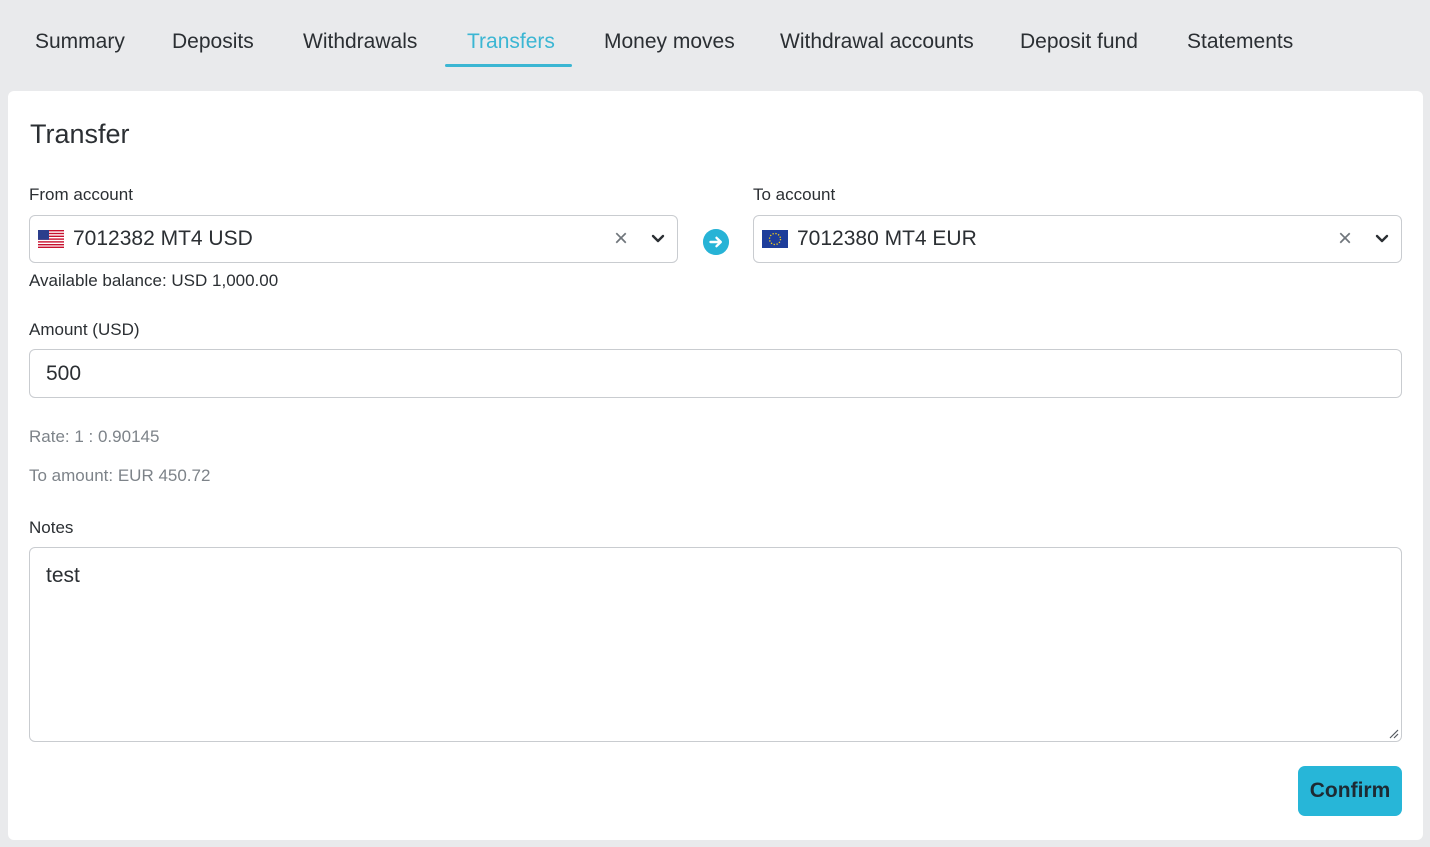 The image size is (1430, 847). What do you see at coordinates (154, 280) in the screenshot?
I see `available-balance: Available balance: USD 1,000.00` at bounding box center [154, 280].